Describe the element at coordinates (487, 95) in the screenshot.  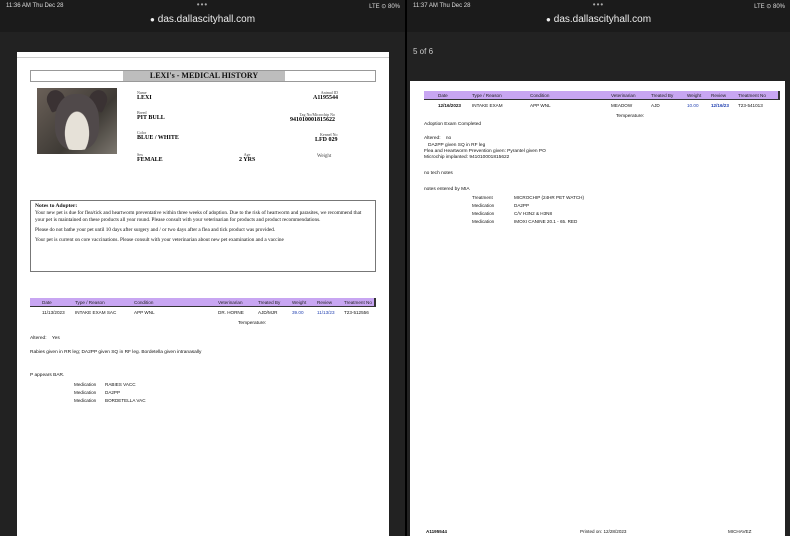
I see `col-type: Type / Reason` at that location.